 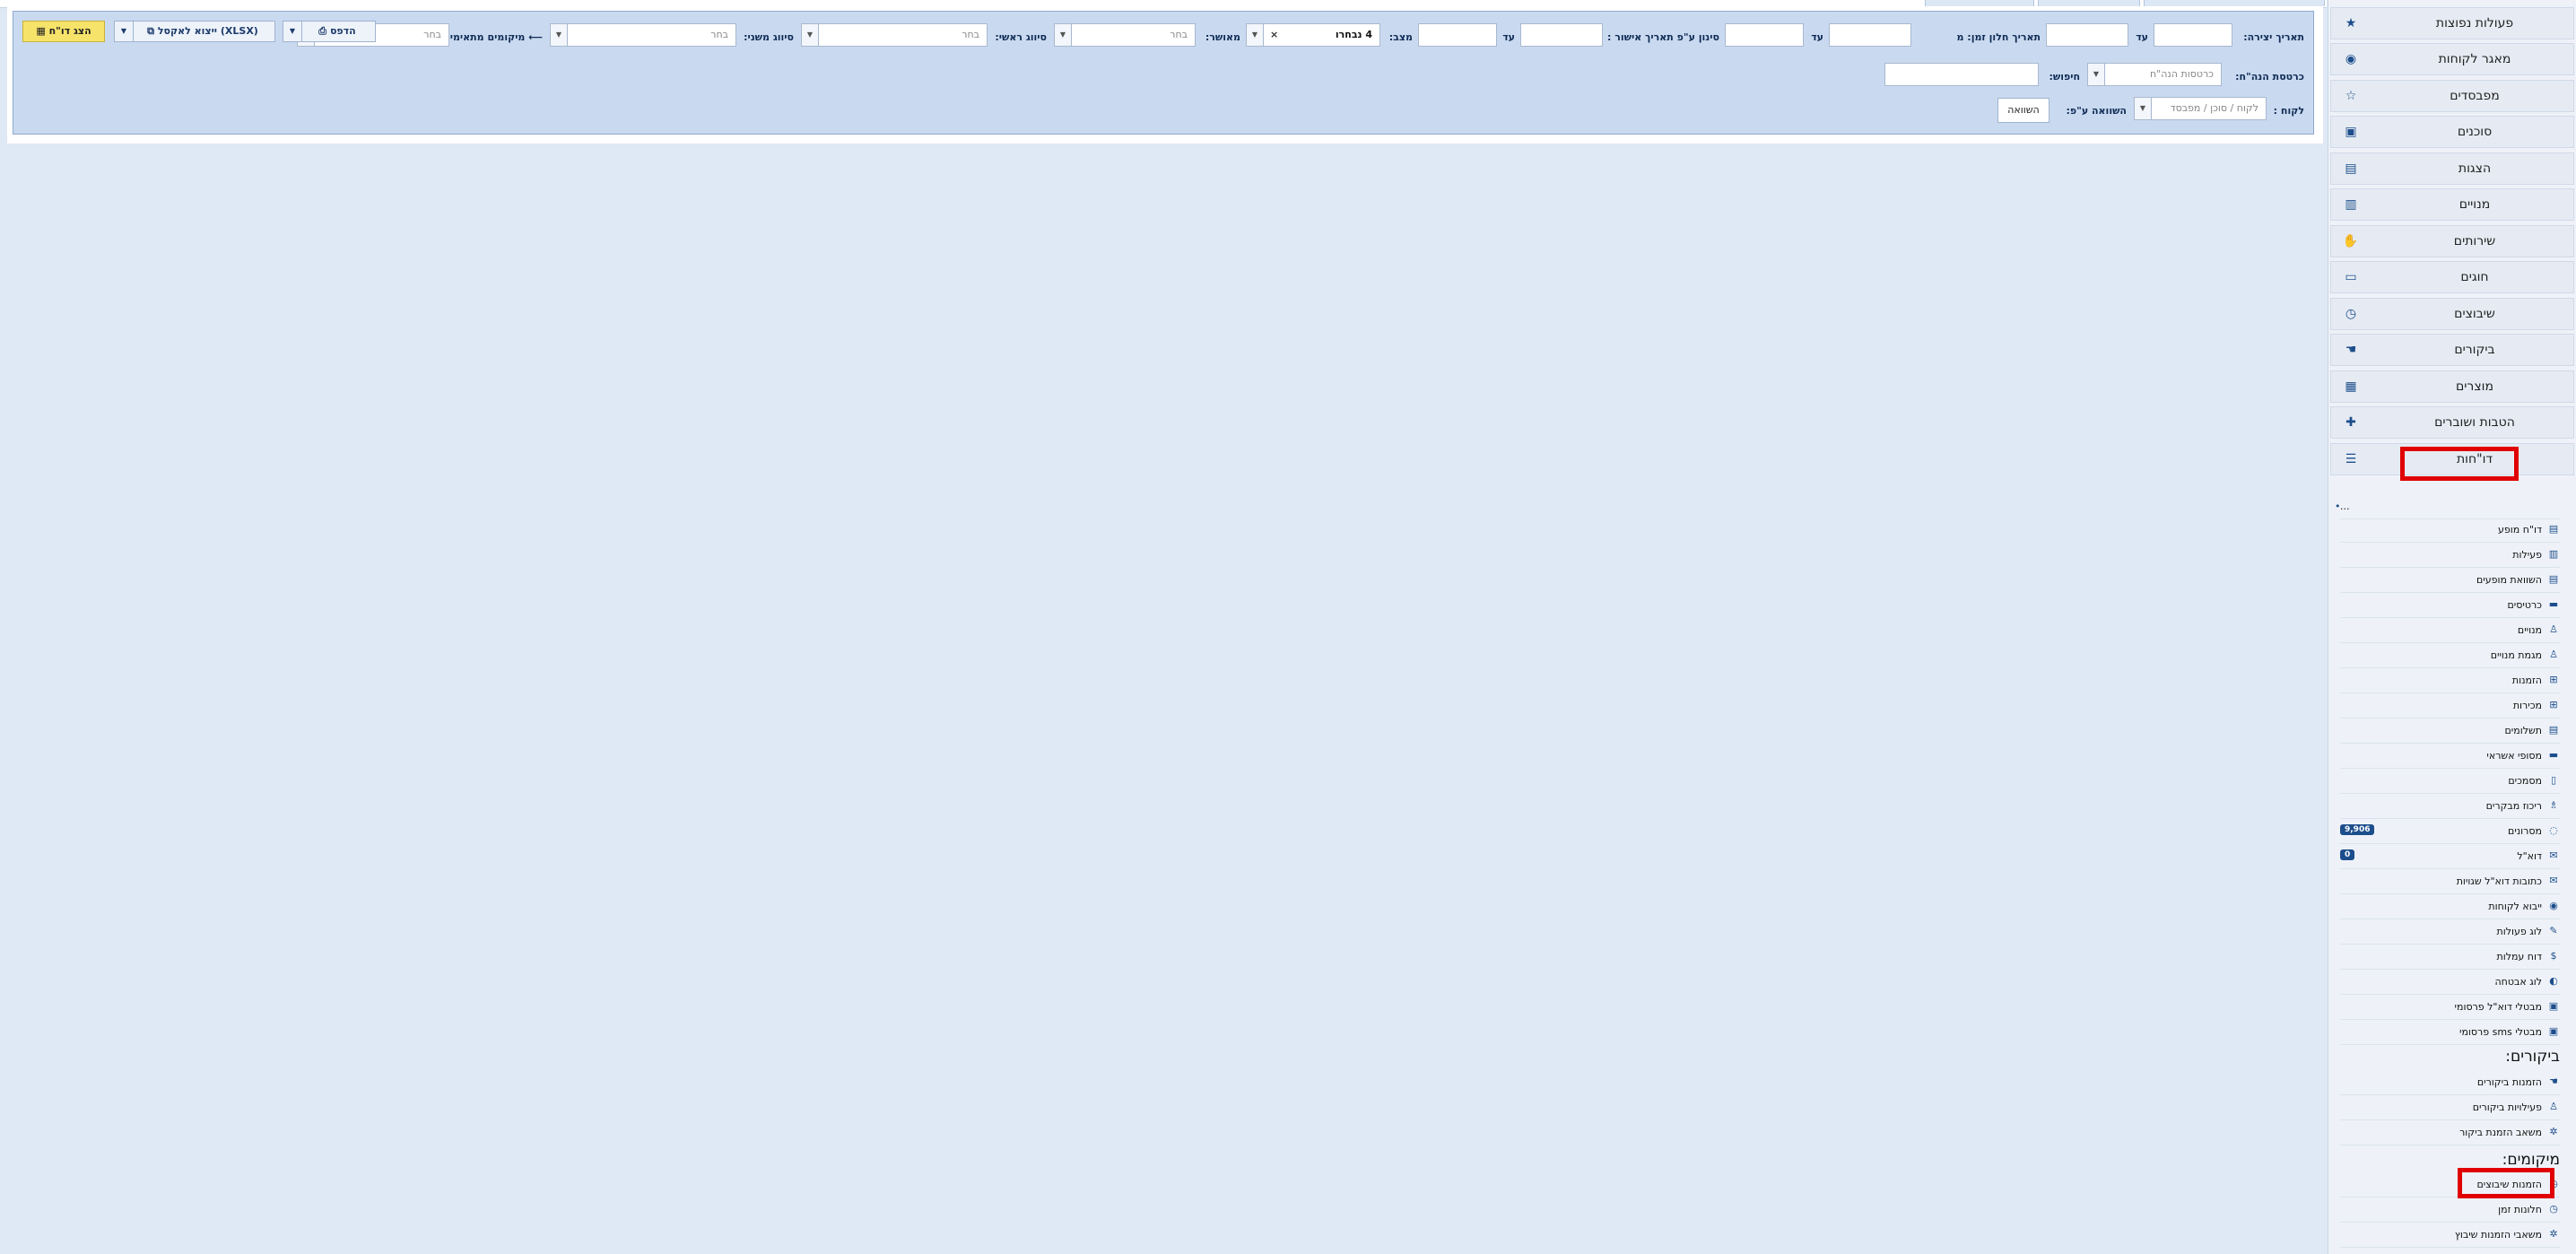 What do you see at coordinates (2447, 507) in the screenshot?
I see `reports-ellipsis: ... •` at bounding box center [2447, 507].